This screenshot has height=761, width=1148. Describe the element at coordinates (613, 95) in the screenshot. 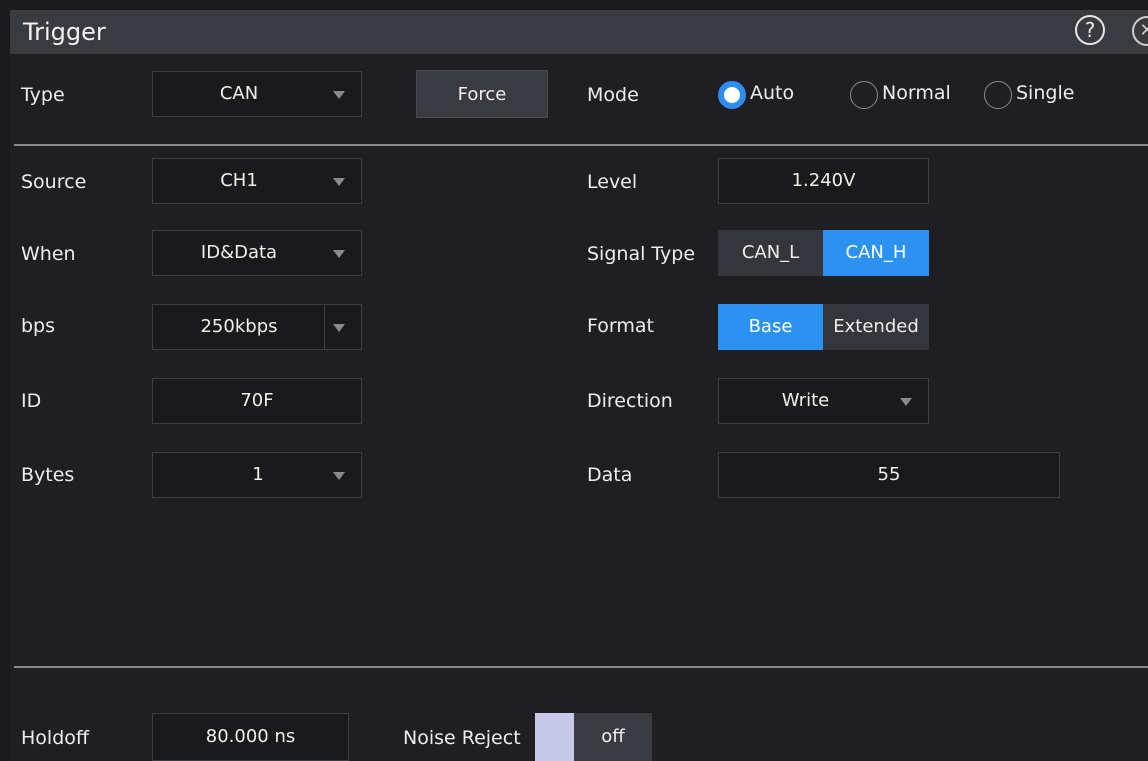

I see `mode-label: Mode` at that location.